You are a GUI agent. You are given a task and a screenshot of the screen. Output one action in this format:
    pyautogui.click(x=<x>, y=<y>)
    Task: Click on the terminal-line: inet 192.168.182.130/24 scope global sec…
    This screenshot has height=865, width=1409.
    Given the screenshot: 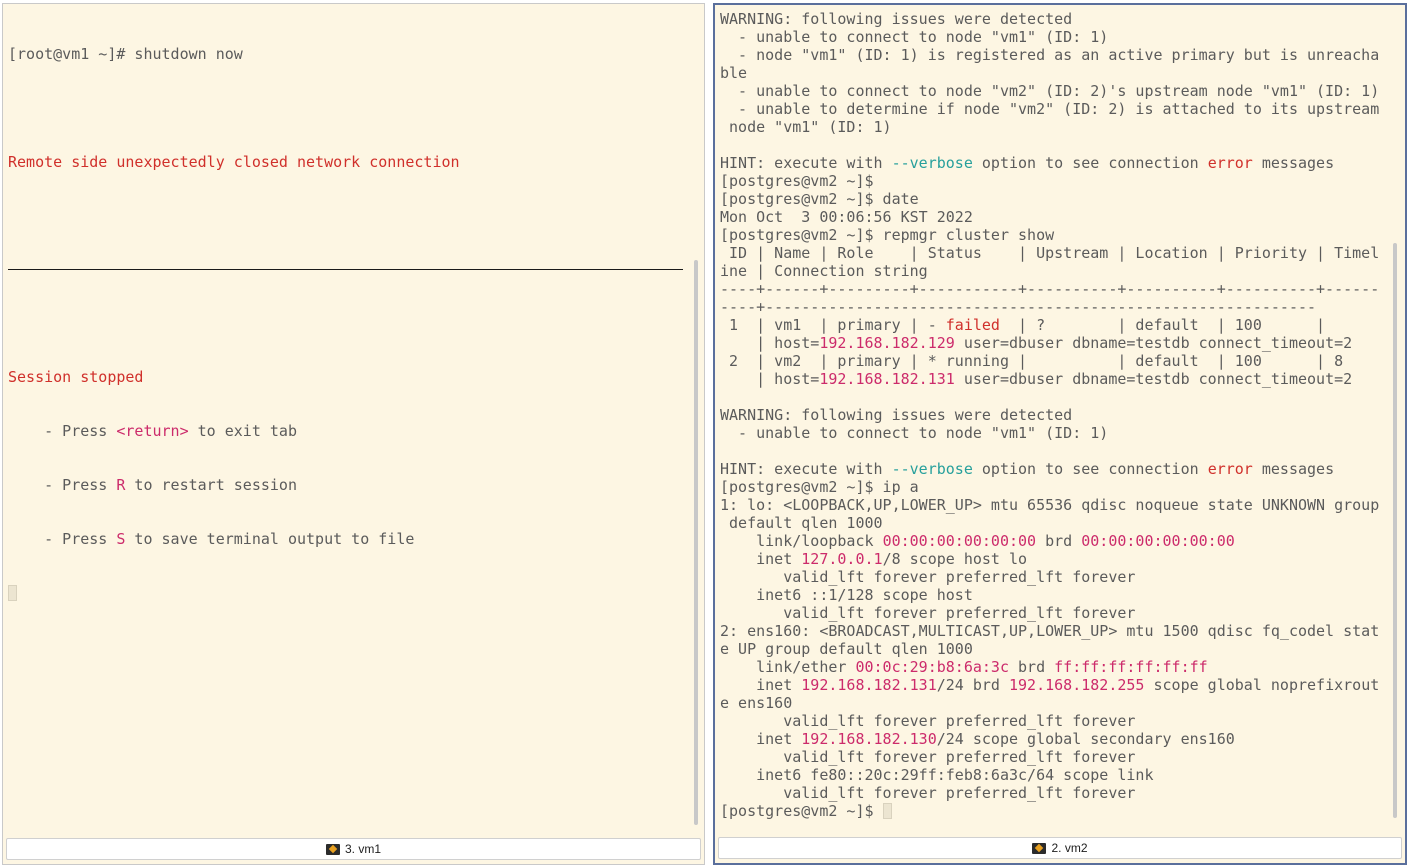 What is the action you would take?
    pyautogui.click(x=1062, y=739)
    